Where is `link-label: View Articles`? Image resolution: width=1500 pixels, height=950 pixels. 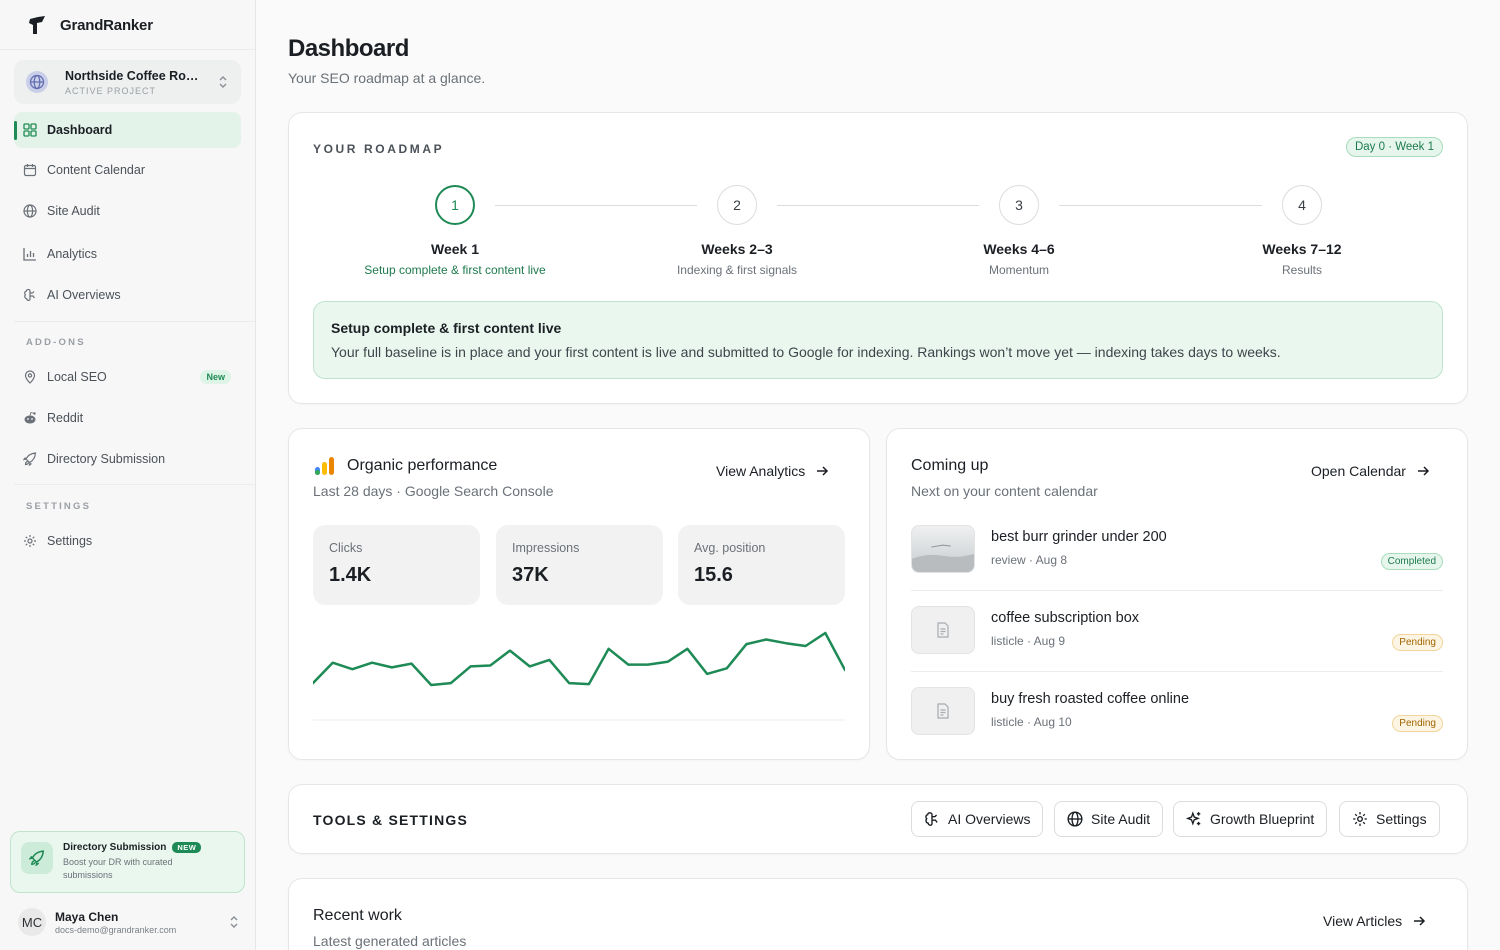 link-label: View Articles is located at coordinates (1363, 921).